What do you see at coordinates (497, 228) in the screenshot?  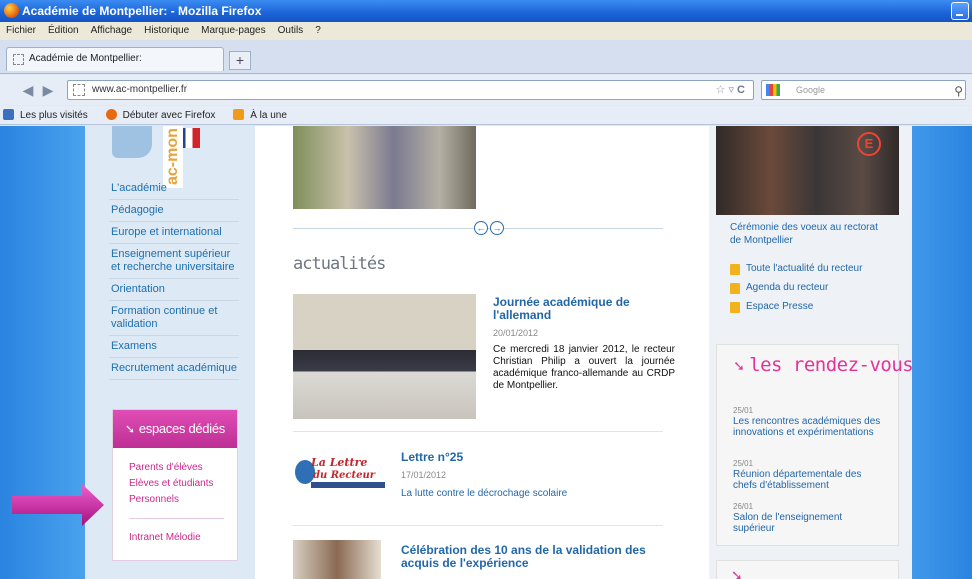 I see `slider-next-button: →` at bounding box center [497, 228].